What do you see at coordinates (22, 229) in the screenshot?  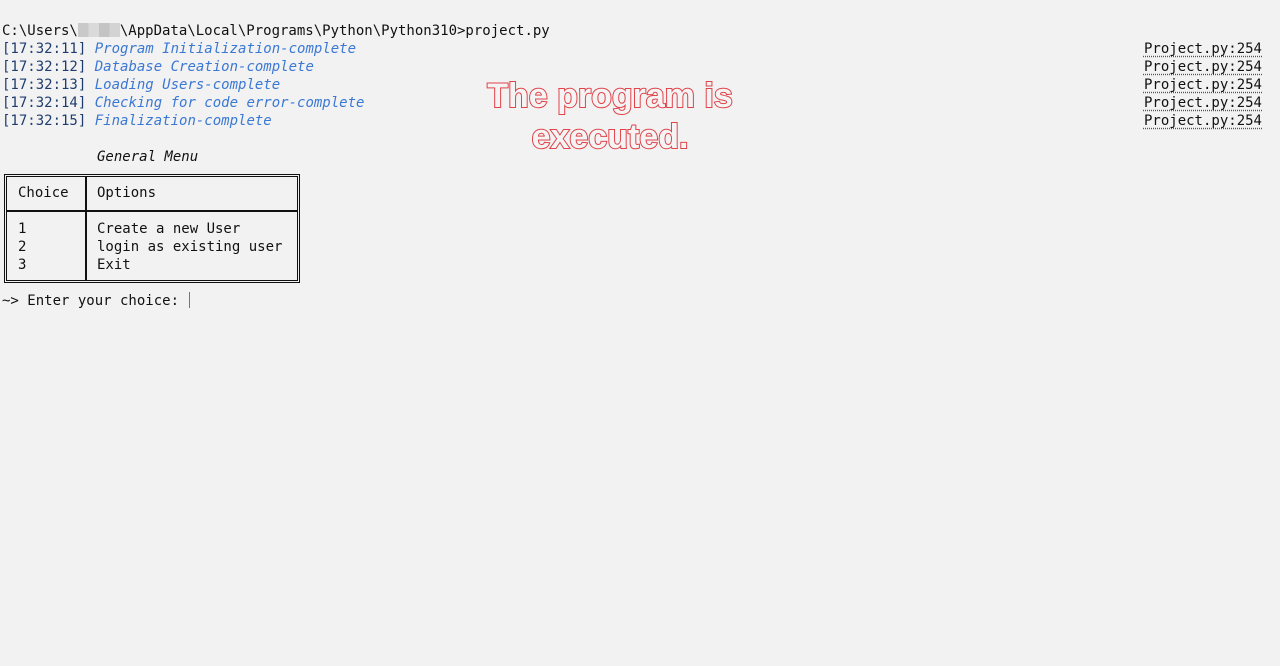 I see `menu-row-choice: 1` at bounding box center [22, 229].